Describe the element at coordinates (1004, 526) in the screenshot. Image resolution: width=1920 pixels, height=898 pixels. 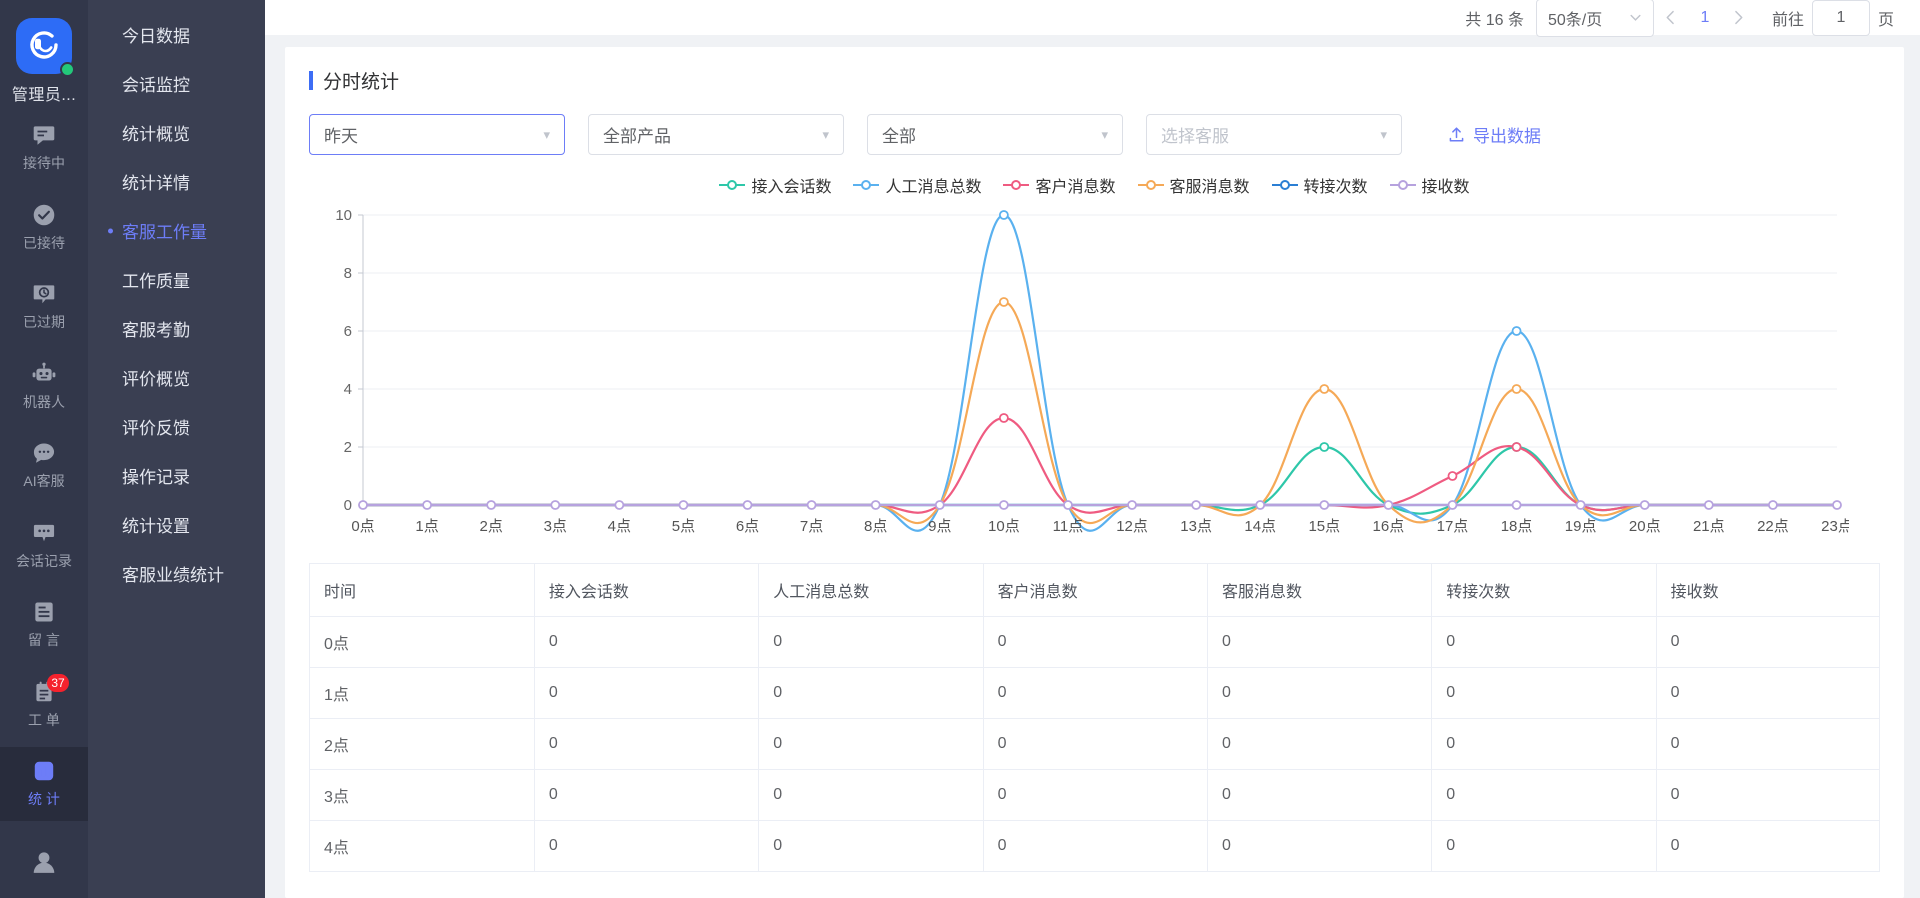
I see `x-axis-label: 10点` at that location.